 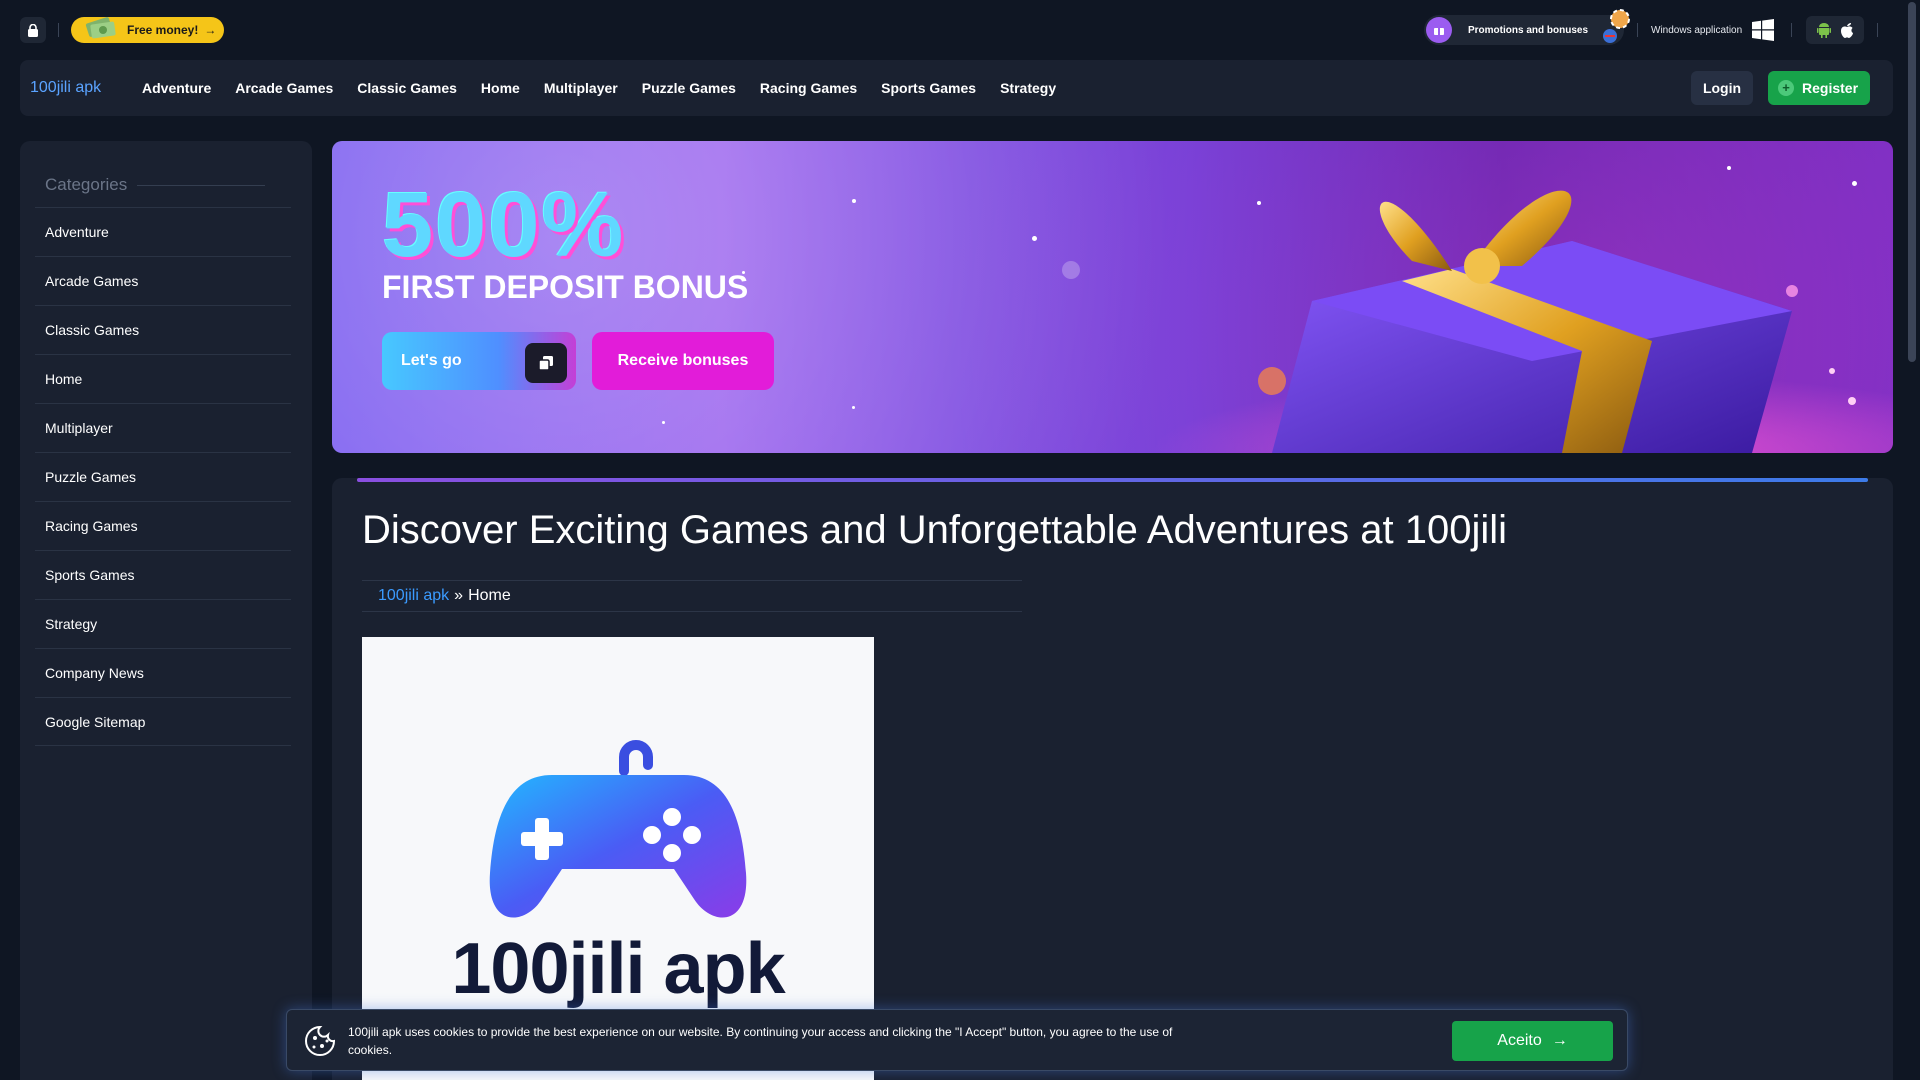 What do you see at coordinates (163, 378) in the screenshot?
I see `sidebar-item-home: Home` at bounding box center [163, 378].